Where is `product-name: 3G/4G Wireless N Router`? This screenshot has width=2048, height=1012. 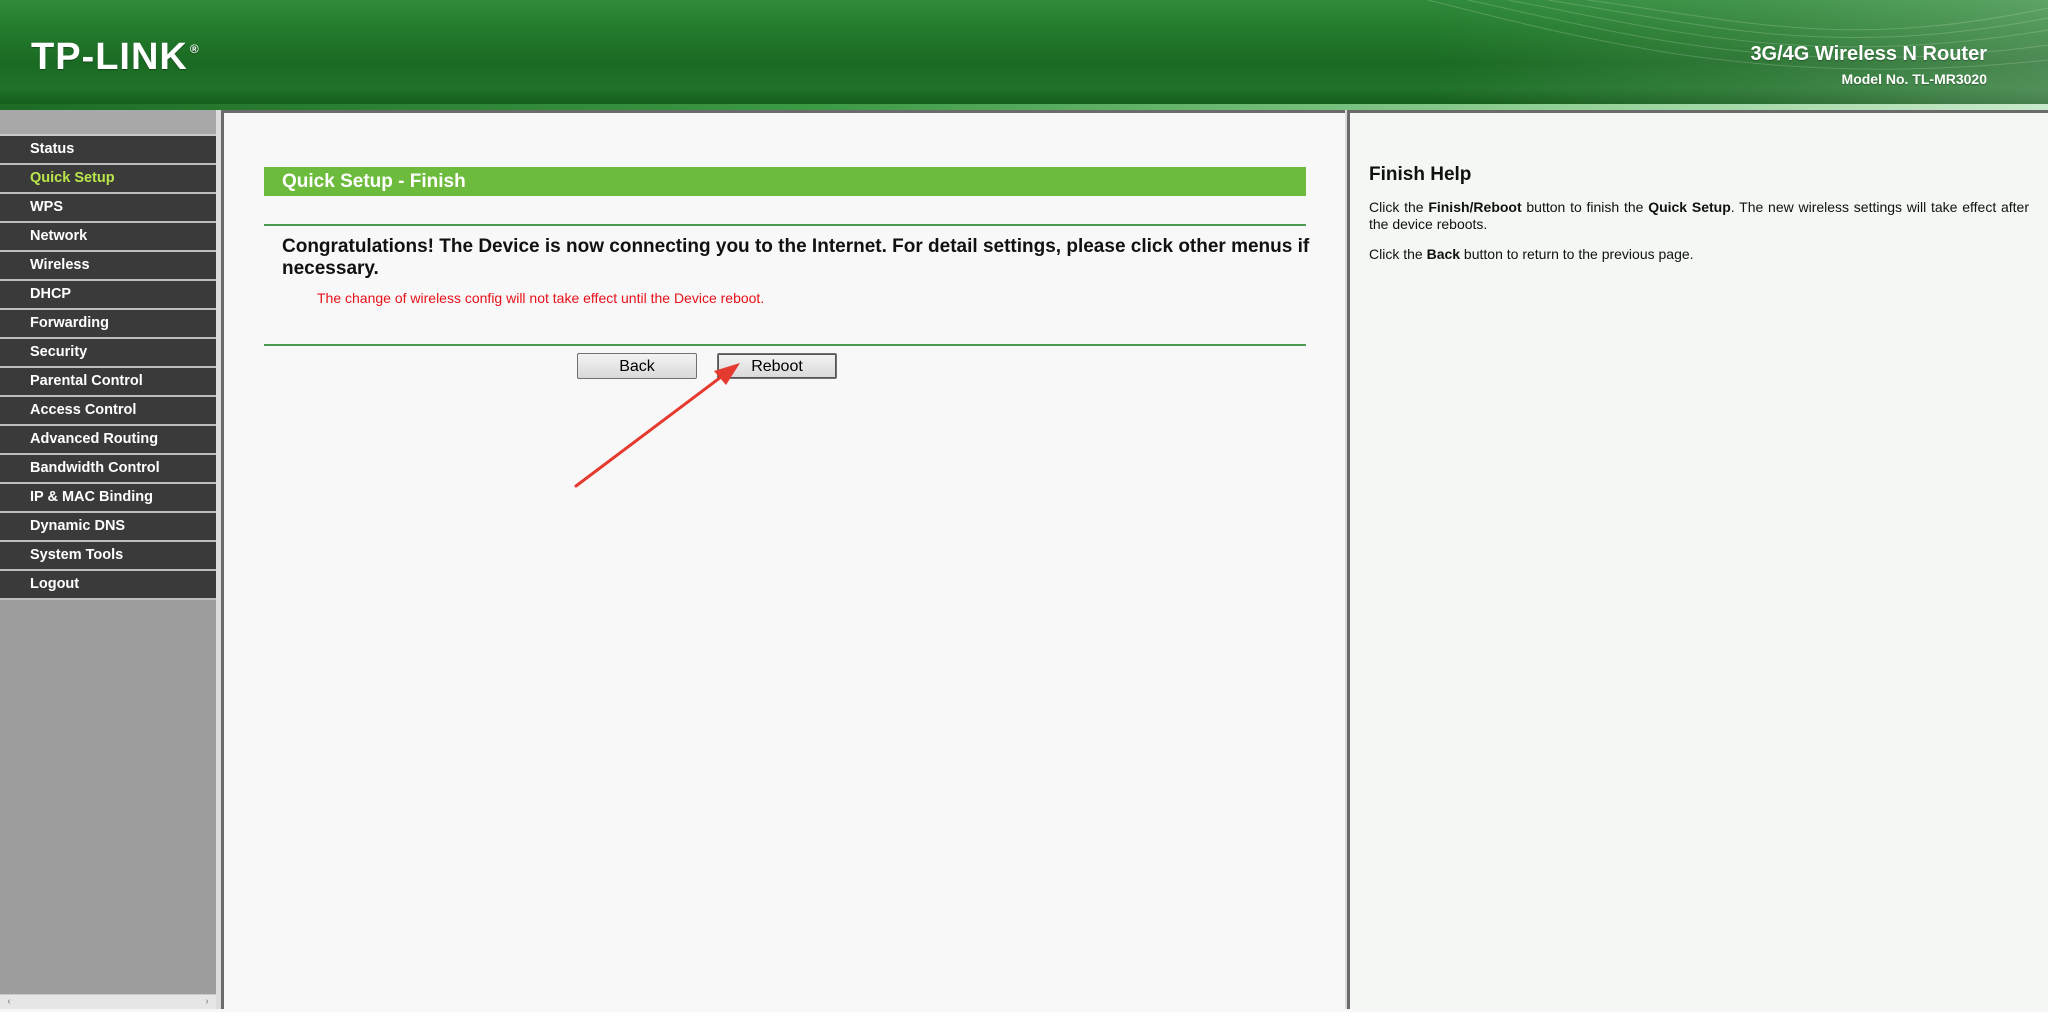
product-name: 3G/4G Wireless N Router is located at coordinates (1868, 54).